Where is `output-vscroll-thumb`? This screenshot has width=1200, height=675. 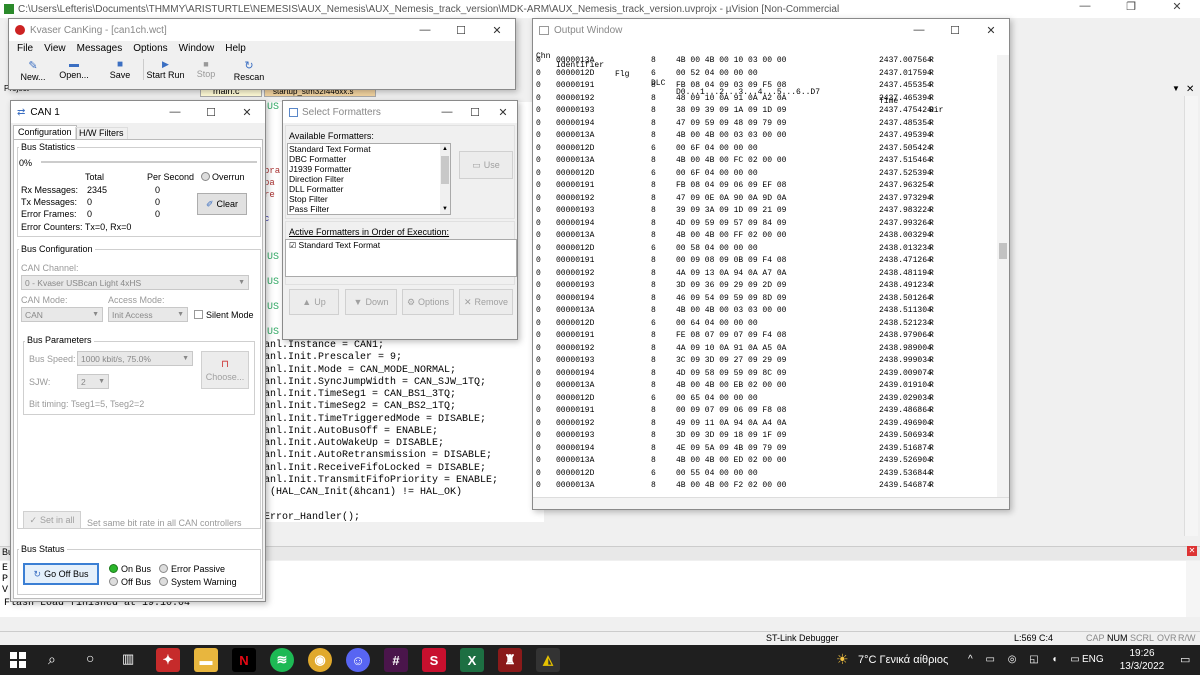 output-vscroll-thumb is located at coordinates (1003, 251).